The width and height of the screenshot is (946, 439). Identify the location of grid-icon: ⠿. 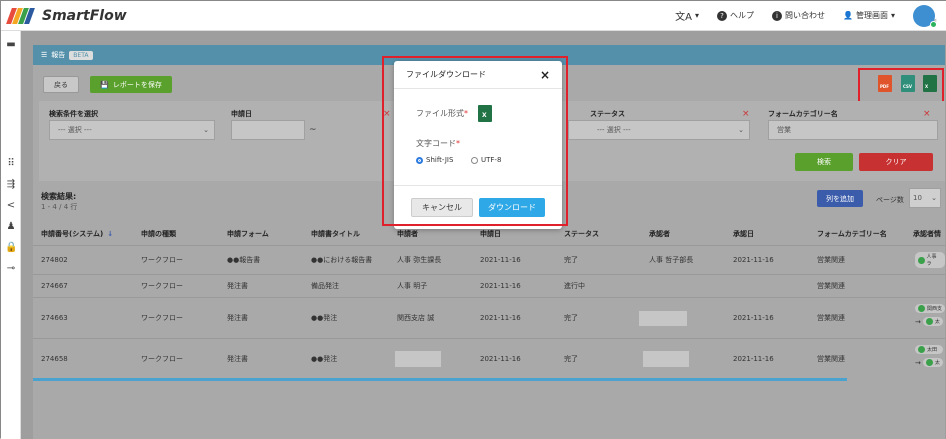
(11, 164).